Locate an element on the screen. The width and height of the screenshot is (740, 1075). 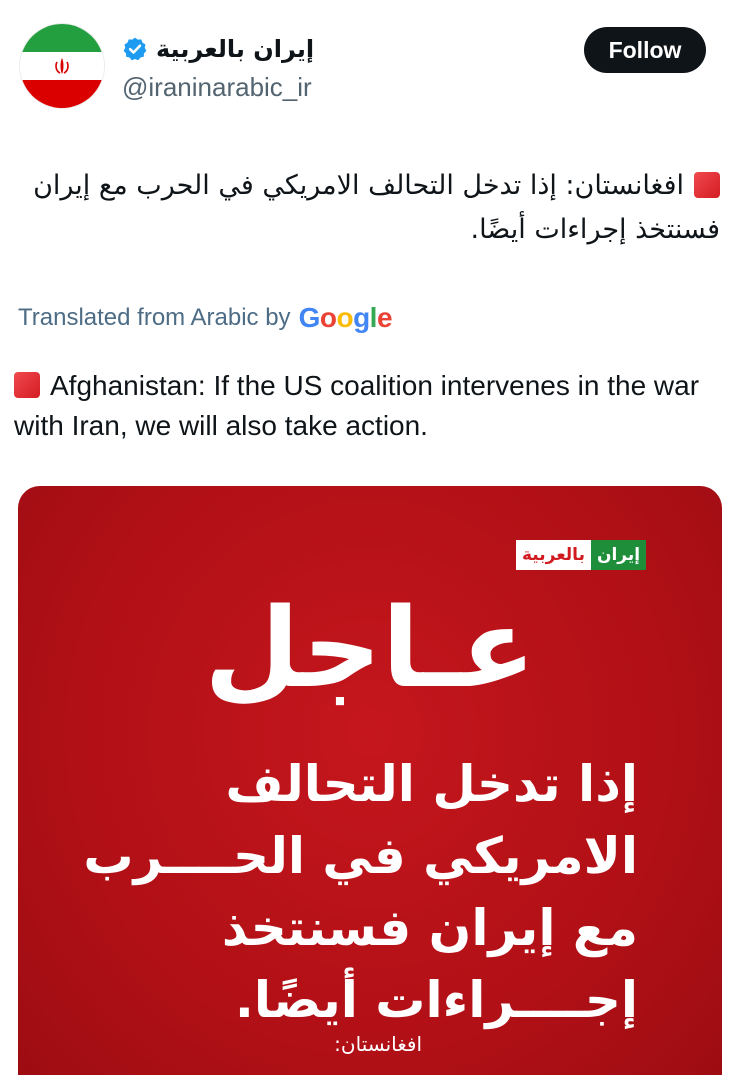
follow-button: Follow is located at coordinates (645, 50).